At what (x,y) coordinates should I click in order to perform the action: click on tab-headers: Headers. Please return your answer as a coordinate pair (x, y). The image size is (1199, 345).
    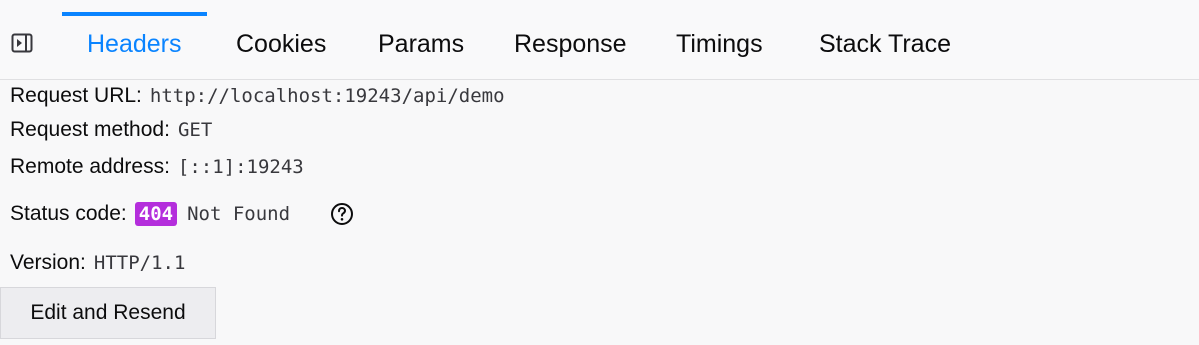
    Looking at the image, I should click on (134, 40).